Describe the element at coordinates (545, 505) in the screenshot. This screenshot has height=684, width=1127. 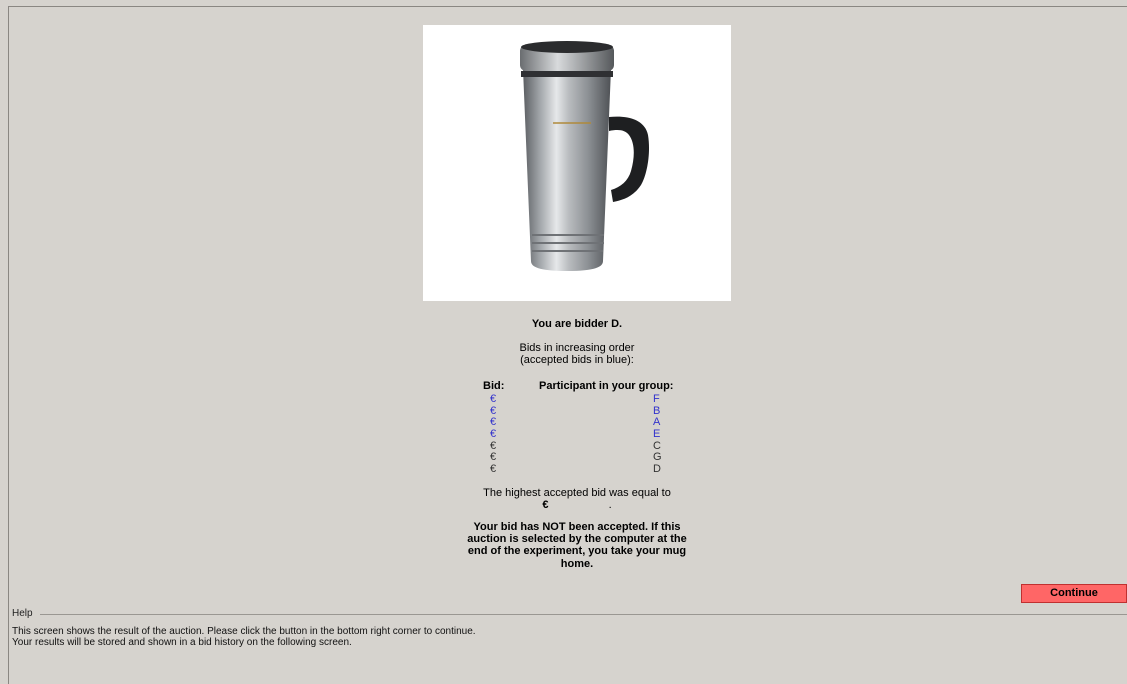
I see `highest-bid-amount: €` at that location.